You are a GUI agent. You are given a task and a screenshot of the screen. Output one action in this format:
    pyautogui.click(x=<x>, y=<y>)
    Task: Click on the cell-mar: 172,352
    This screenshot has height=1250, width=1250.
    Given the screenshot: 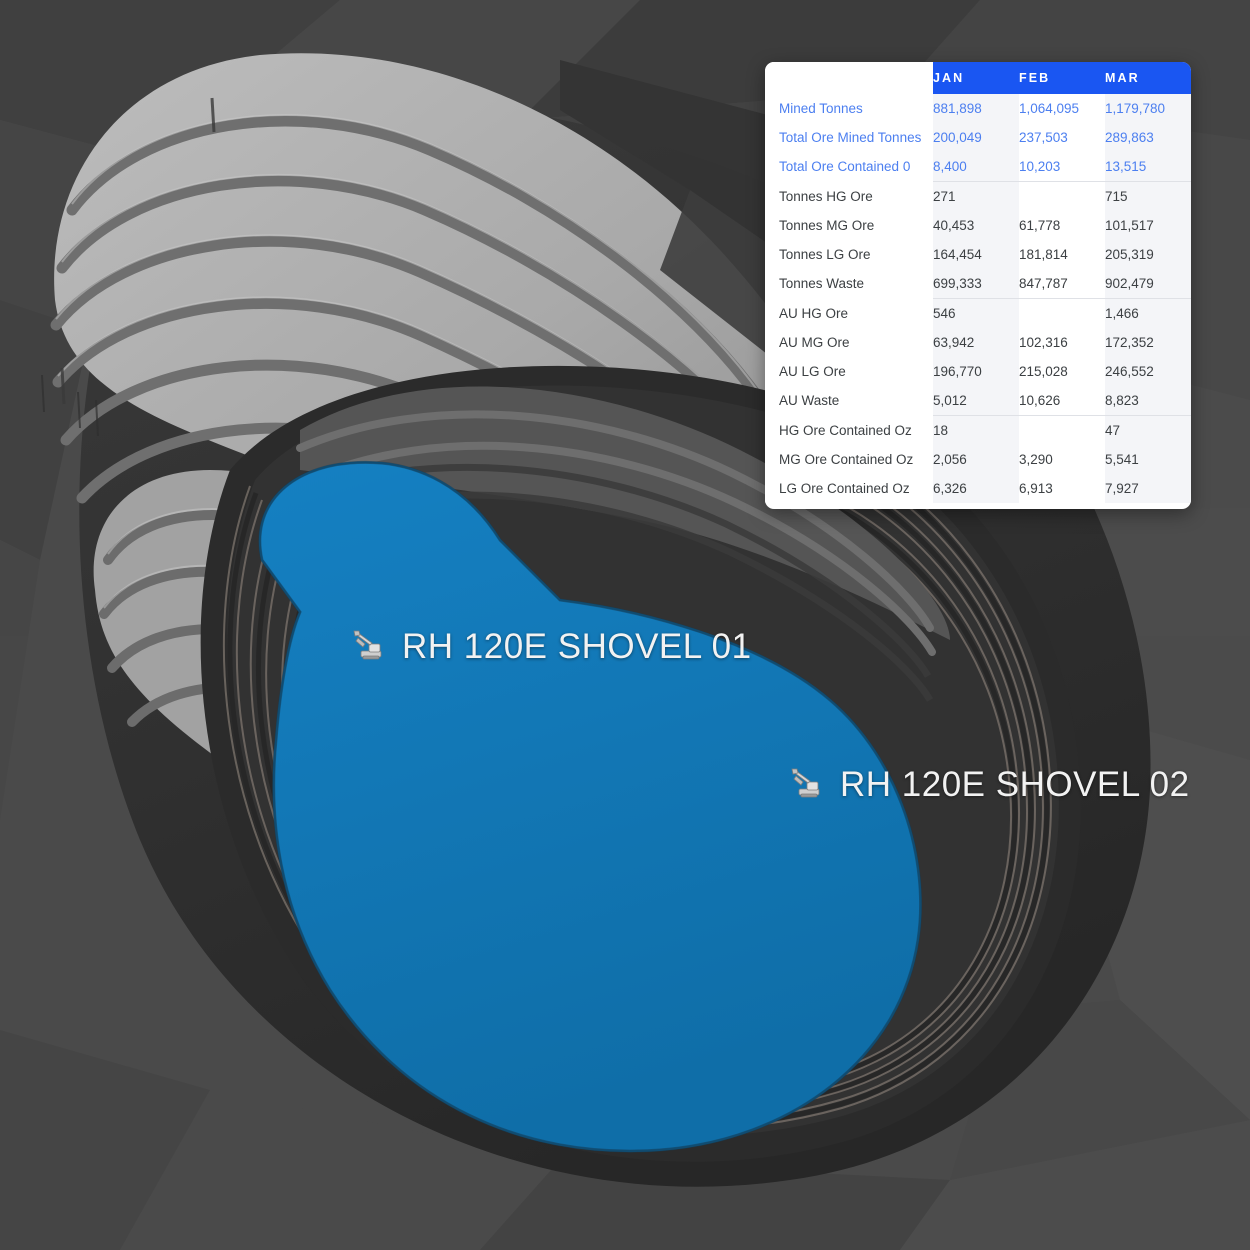 What is the action you would take?
    pyautogui.click(x=1148, y=342)
    